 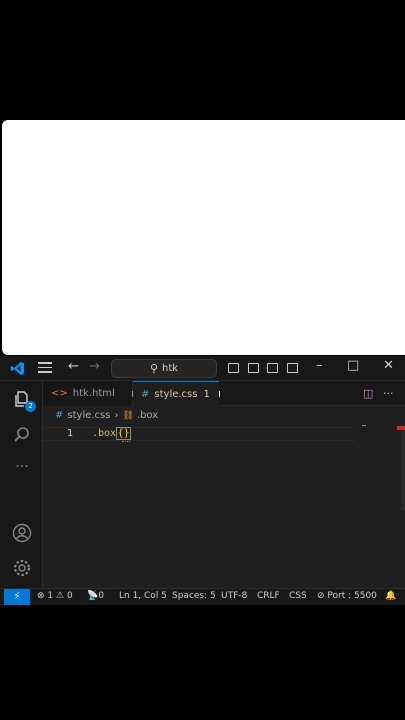 I want to click on tab-htk-html: <> htk.html, so click(x=88, y=393).